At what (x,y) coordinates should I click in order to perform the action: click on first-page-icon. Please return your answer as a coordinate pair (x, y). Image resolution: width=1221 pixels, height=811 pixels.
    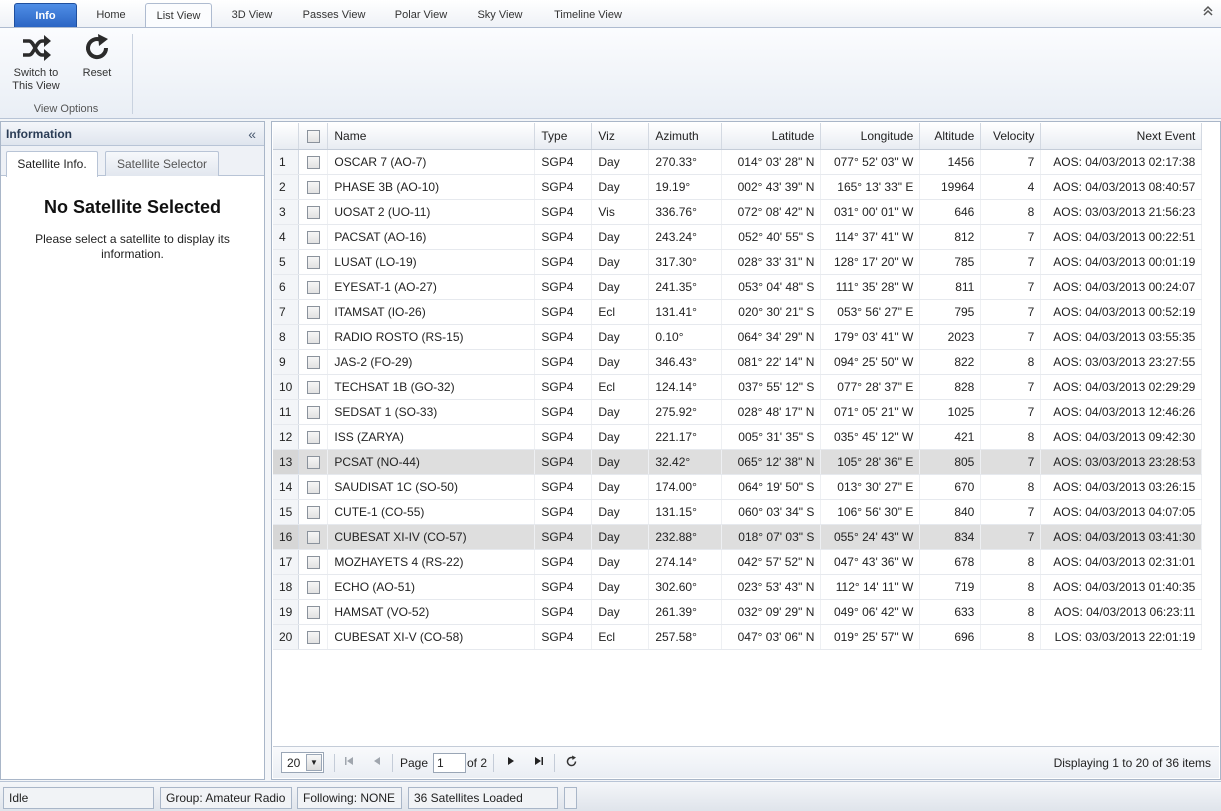
    Looking at the image, I should click on (349, 763).